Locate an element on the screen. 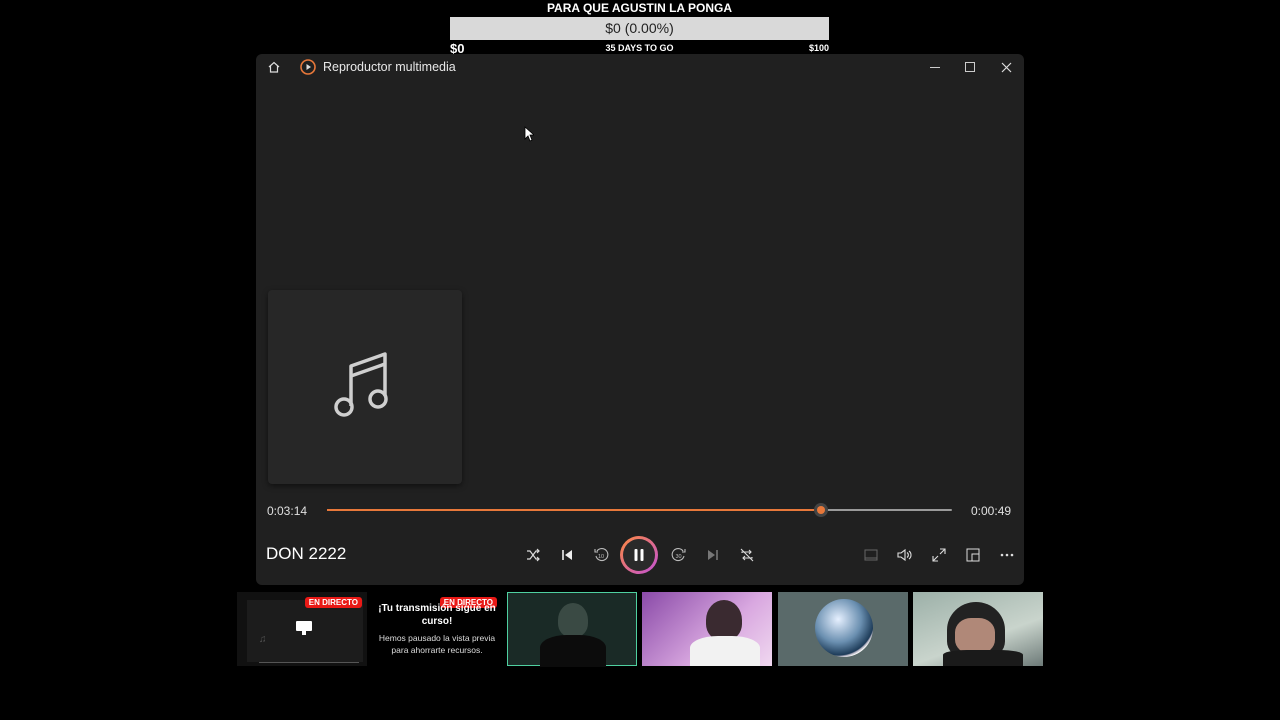 The width and height of the screenshot is (1280, 720). svg-text: 30 is located at coordinates (679, 557).